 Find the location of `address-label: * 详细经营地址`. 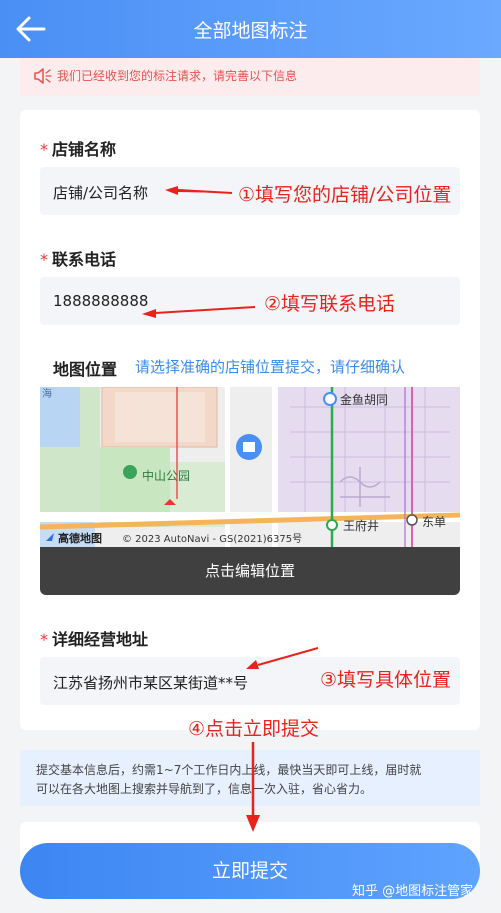

address-label: * 详细经营地址 is located at coordinates (94, 639).